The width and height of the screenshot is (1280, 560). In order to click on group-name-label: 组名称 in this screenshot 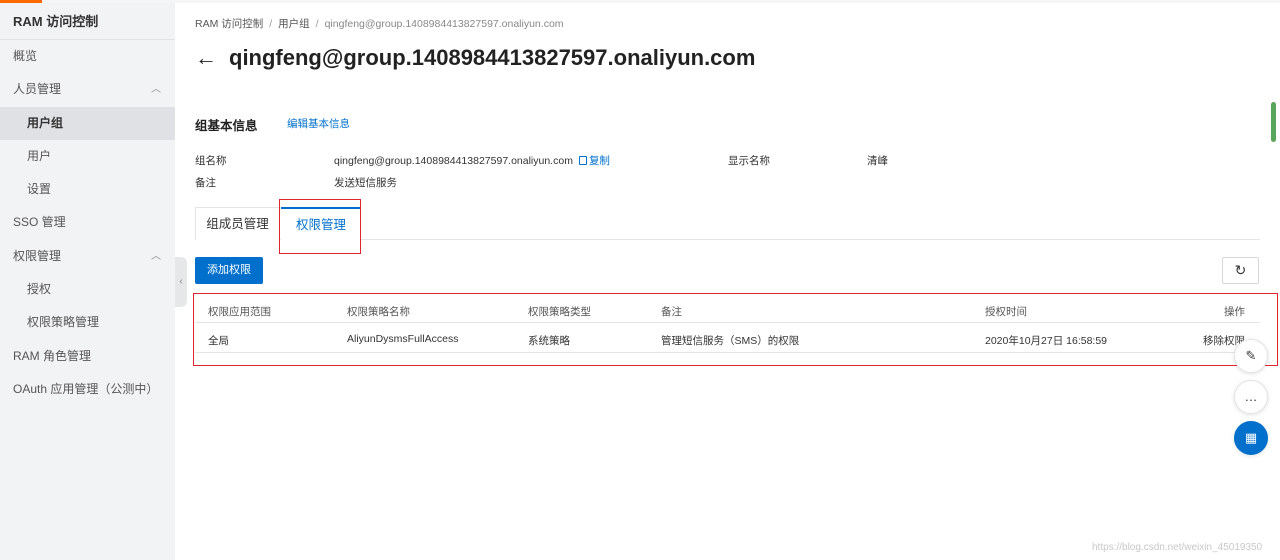, I will do `click(211, 161)`.